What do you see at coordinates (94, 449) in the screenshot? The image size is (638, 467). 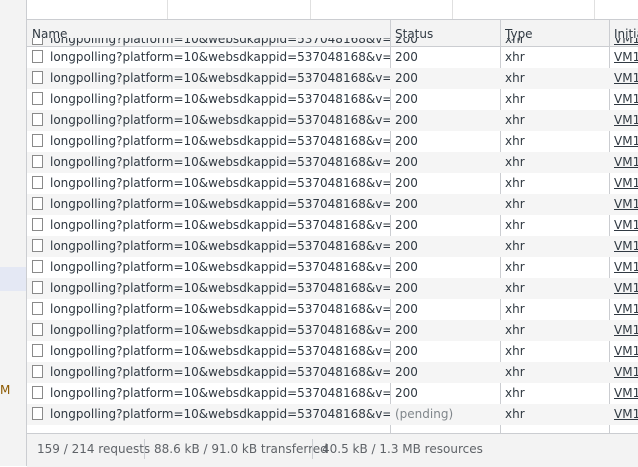 I see `request-count: 159 / 214 requests` at bounding box center [94, 449].